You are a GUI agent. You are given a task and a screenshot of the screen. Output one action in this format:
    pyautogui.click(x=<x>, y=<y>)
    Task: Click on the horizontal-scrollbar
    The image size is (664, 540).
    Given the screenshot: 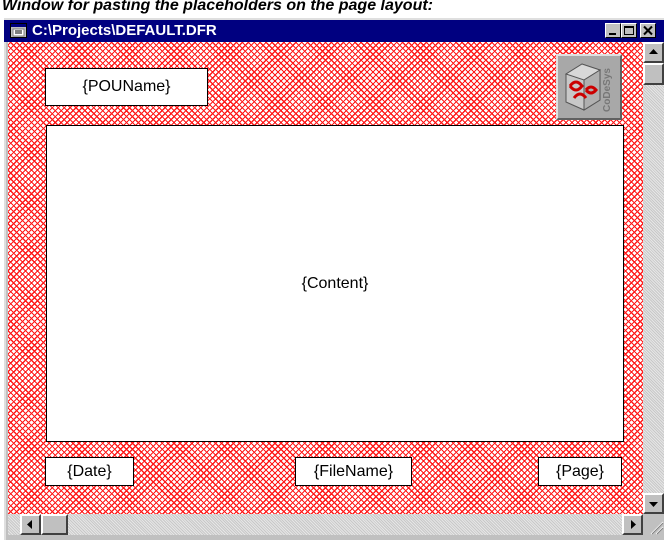 What is the action you would take?
    pyautogui.click(x=325, y=524)
    